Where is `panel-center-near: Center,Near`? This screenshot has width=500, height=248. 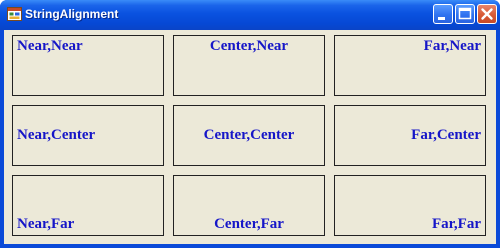
panel-center-near: Center,Near is located at coordinates (249, 65).